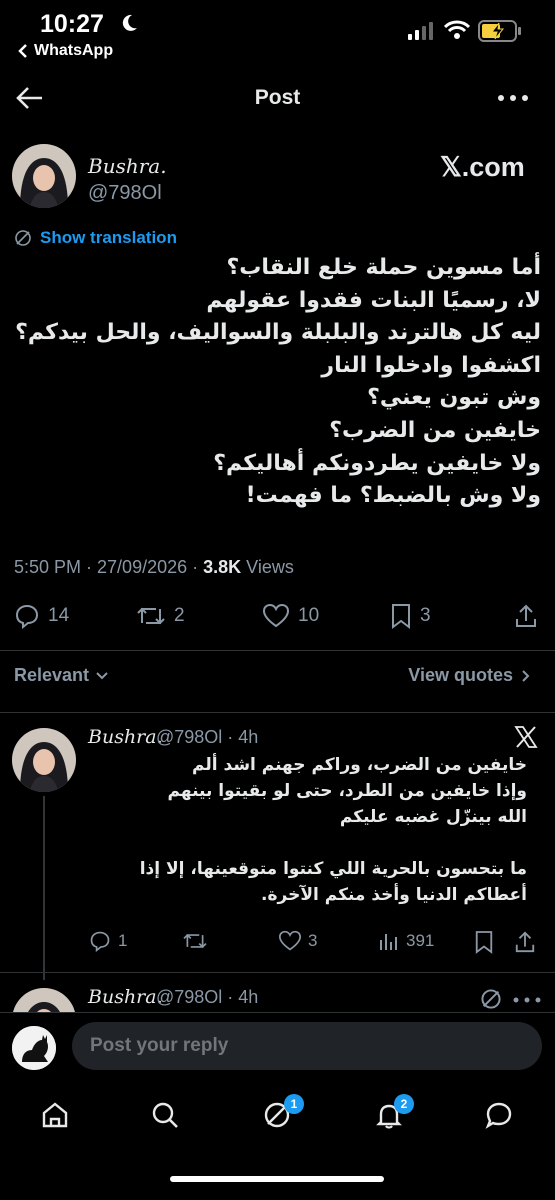 The height and width of the screenshot is (1200, 555). I want to click on reply-reply-button: 1, so click(107, 941).